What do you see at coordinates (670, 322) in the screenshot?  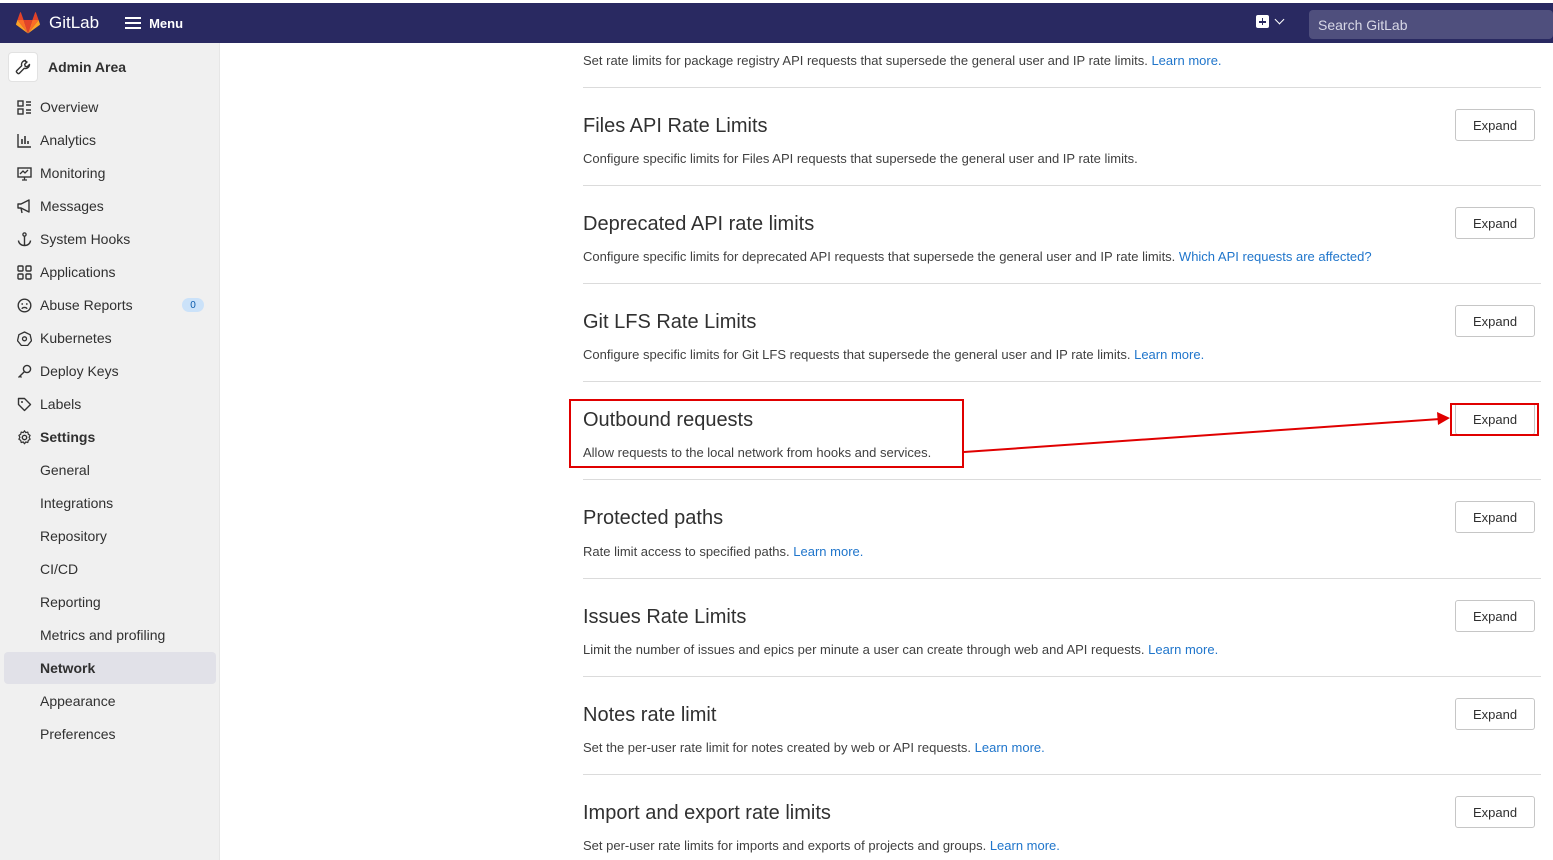 I see `section-title: Git LFS Rate Limits` at bounding box center [670, 322].